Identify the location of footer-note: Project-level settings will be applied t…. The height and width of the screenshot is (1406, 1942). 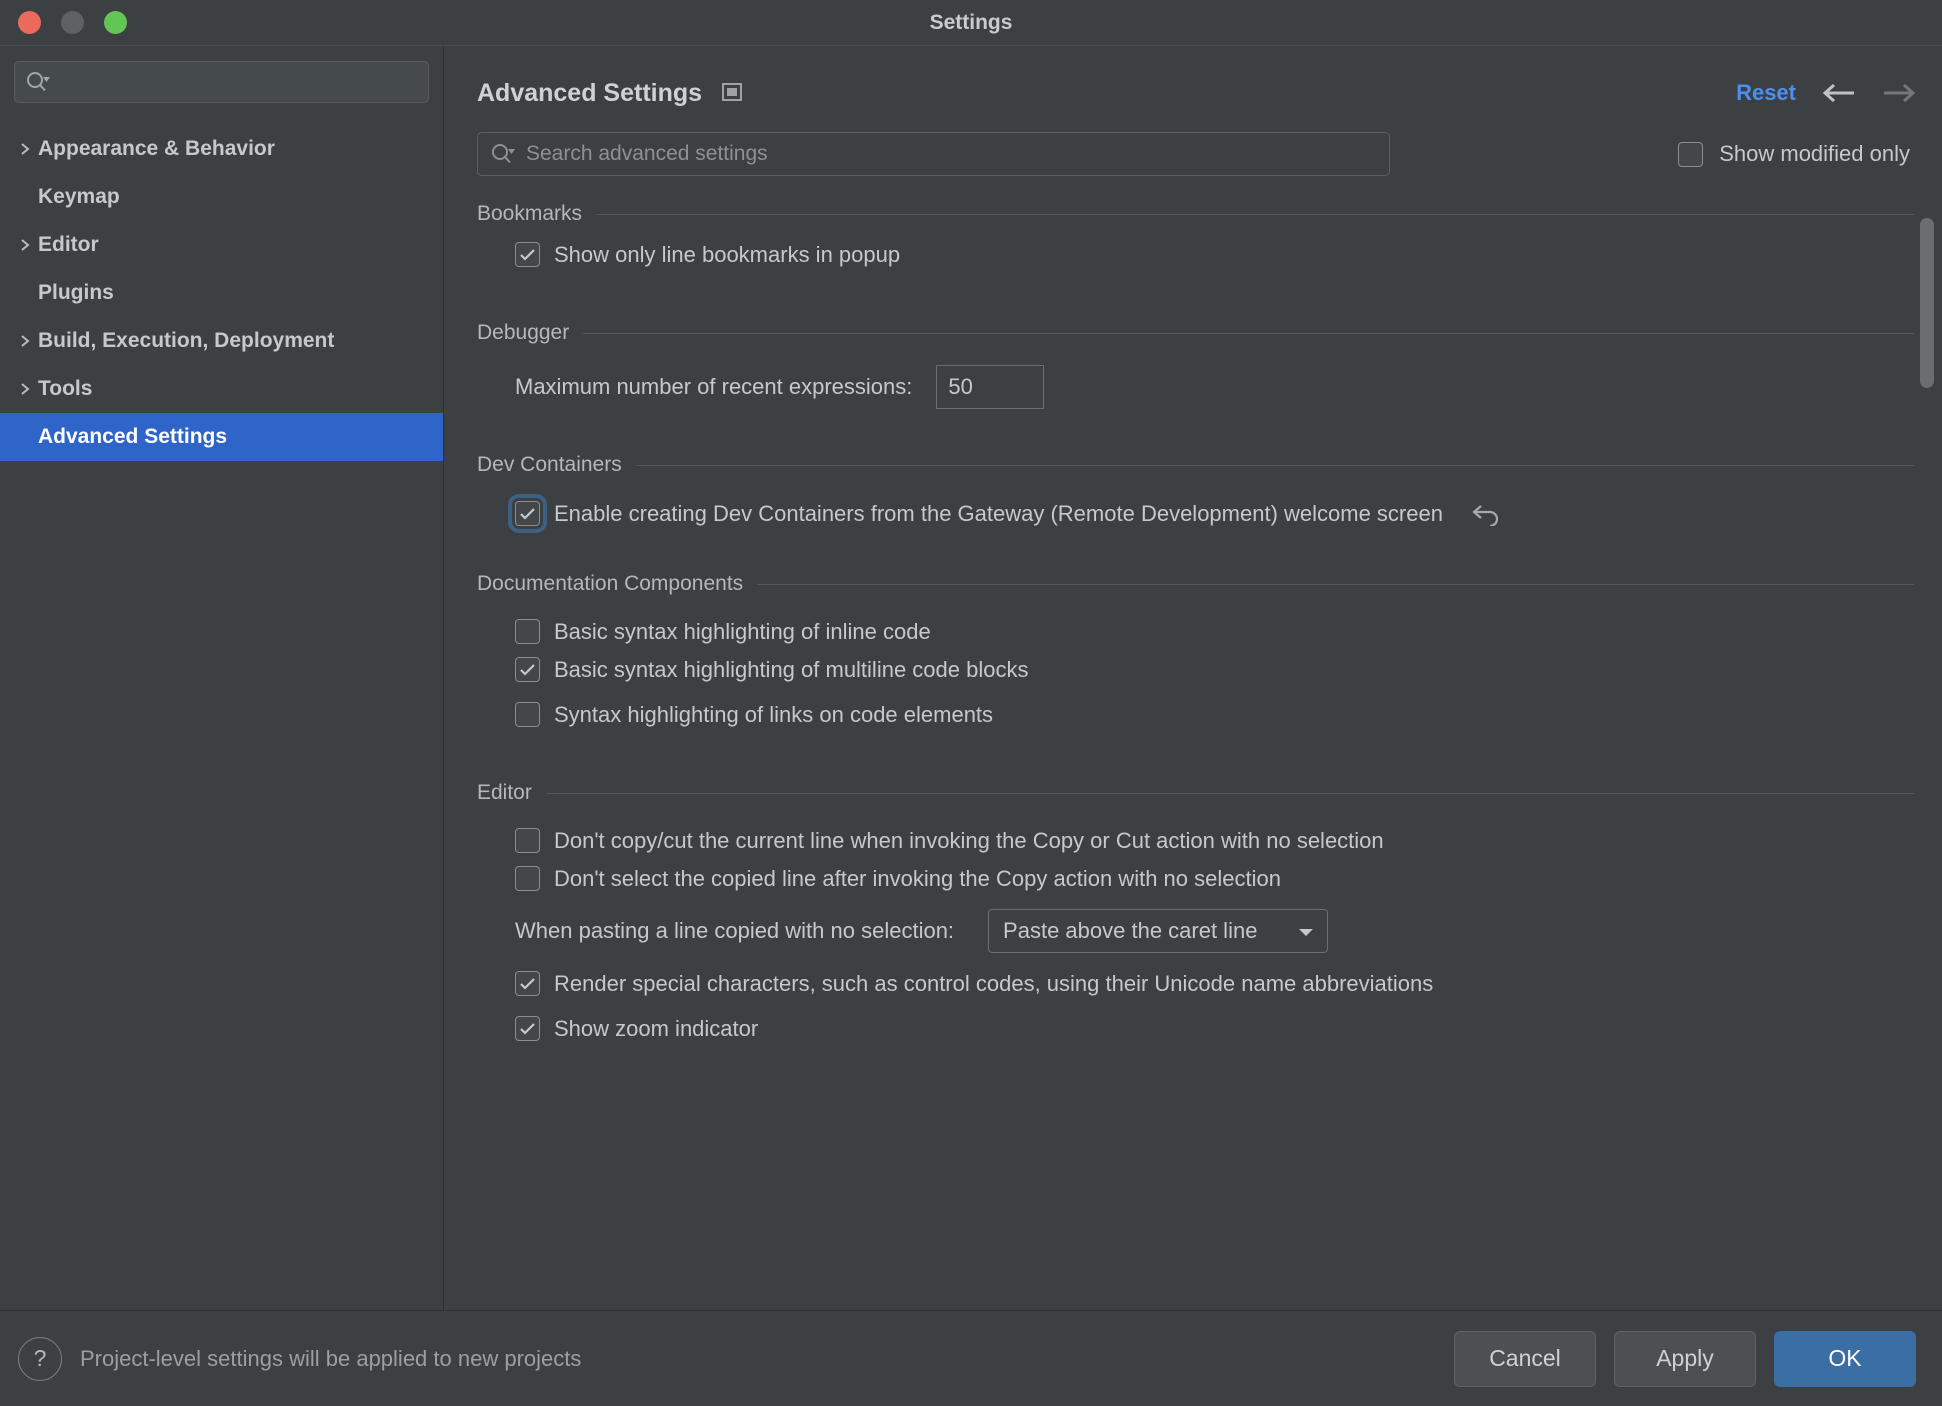
(331, 1358).